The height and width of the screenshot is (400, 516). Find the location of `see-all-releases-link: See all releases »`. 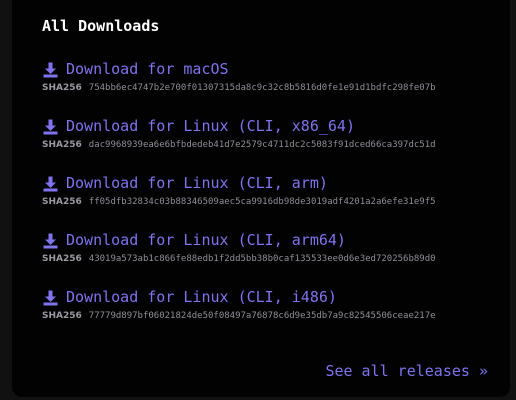

see-all-releases-link: See all releases » is located at coordinates (406, 371).